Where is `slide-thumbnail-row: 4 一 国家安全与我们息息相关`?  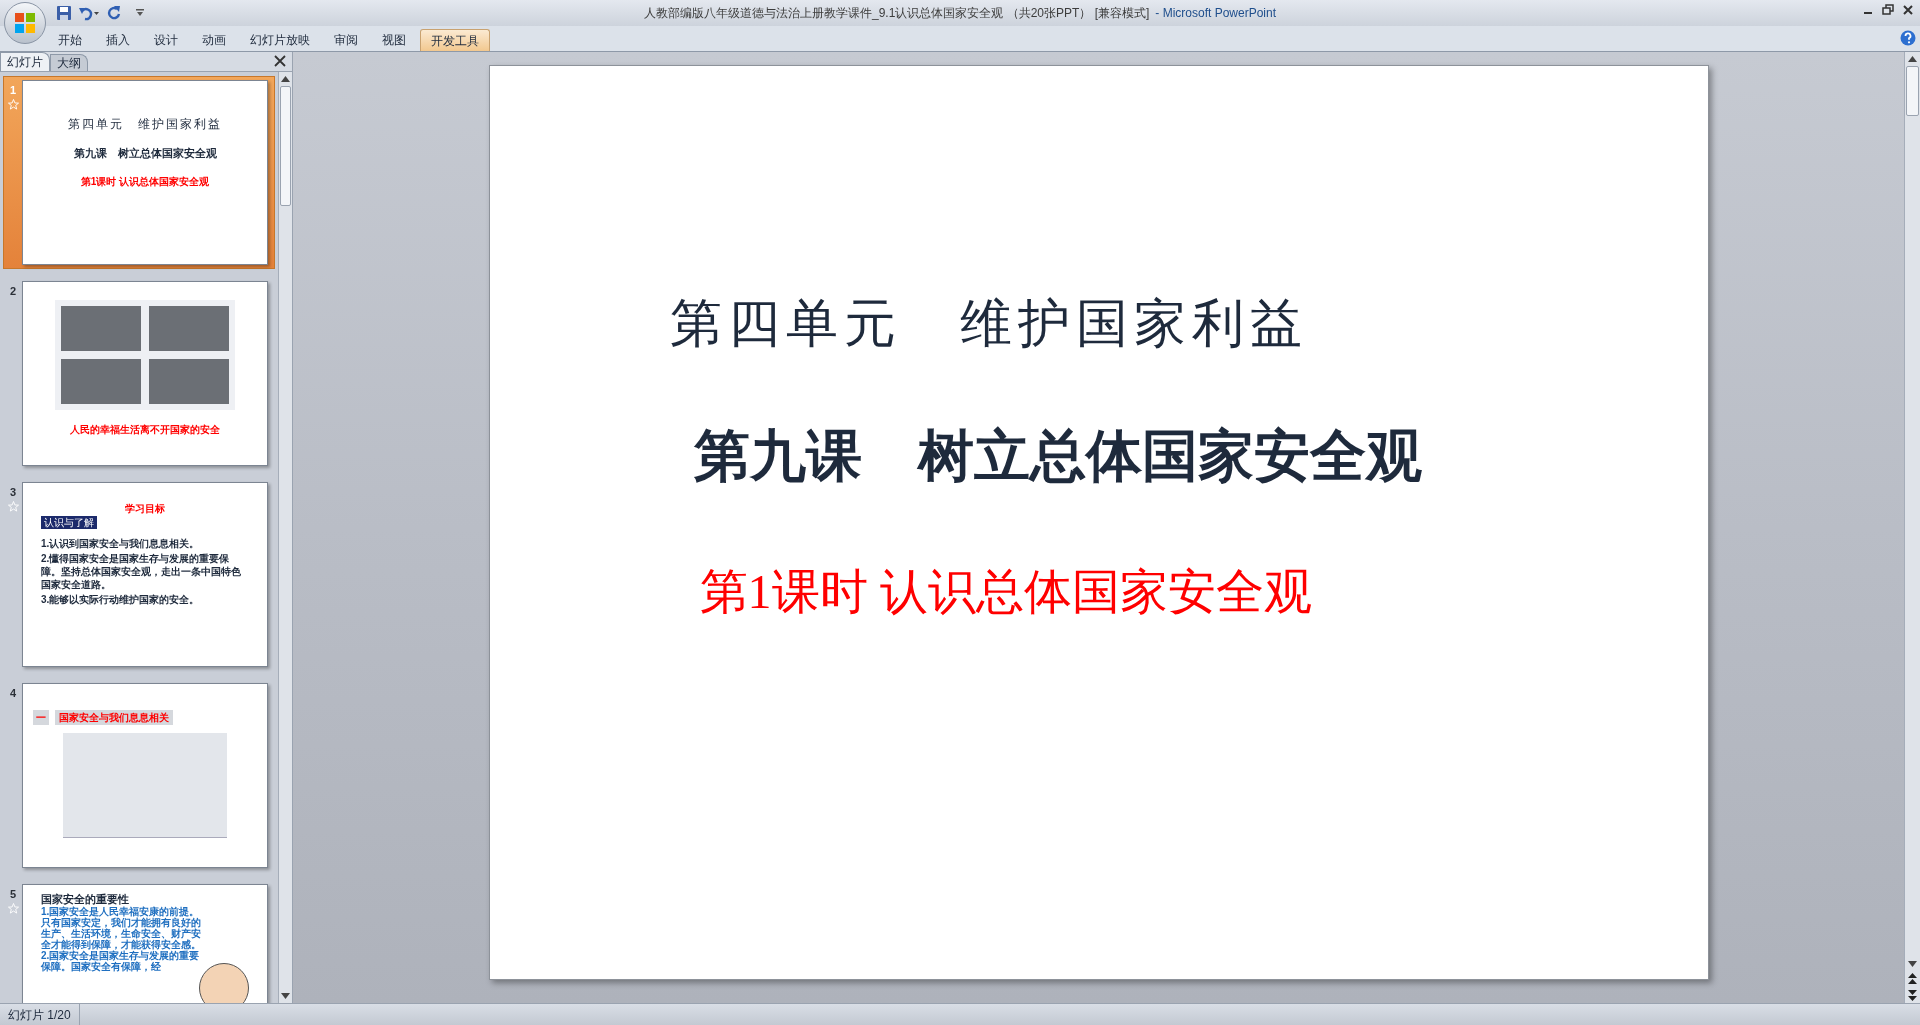
slide-thumbnail-row: 4 一 国家安全与我们息息相关 is located at coordinates (139, 775).